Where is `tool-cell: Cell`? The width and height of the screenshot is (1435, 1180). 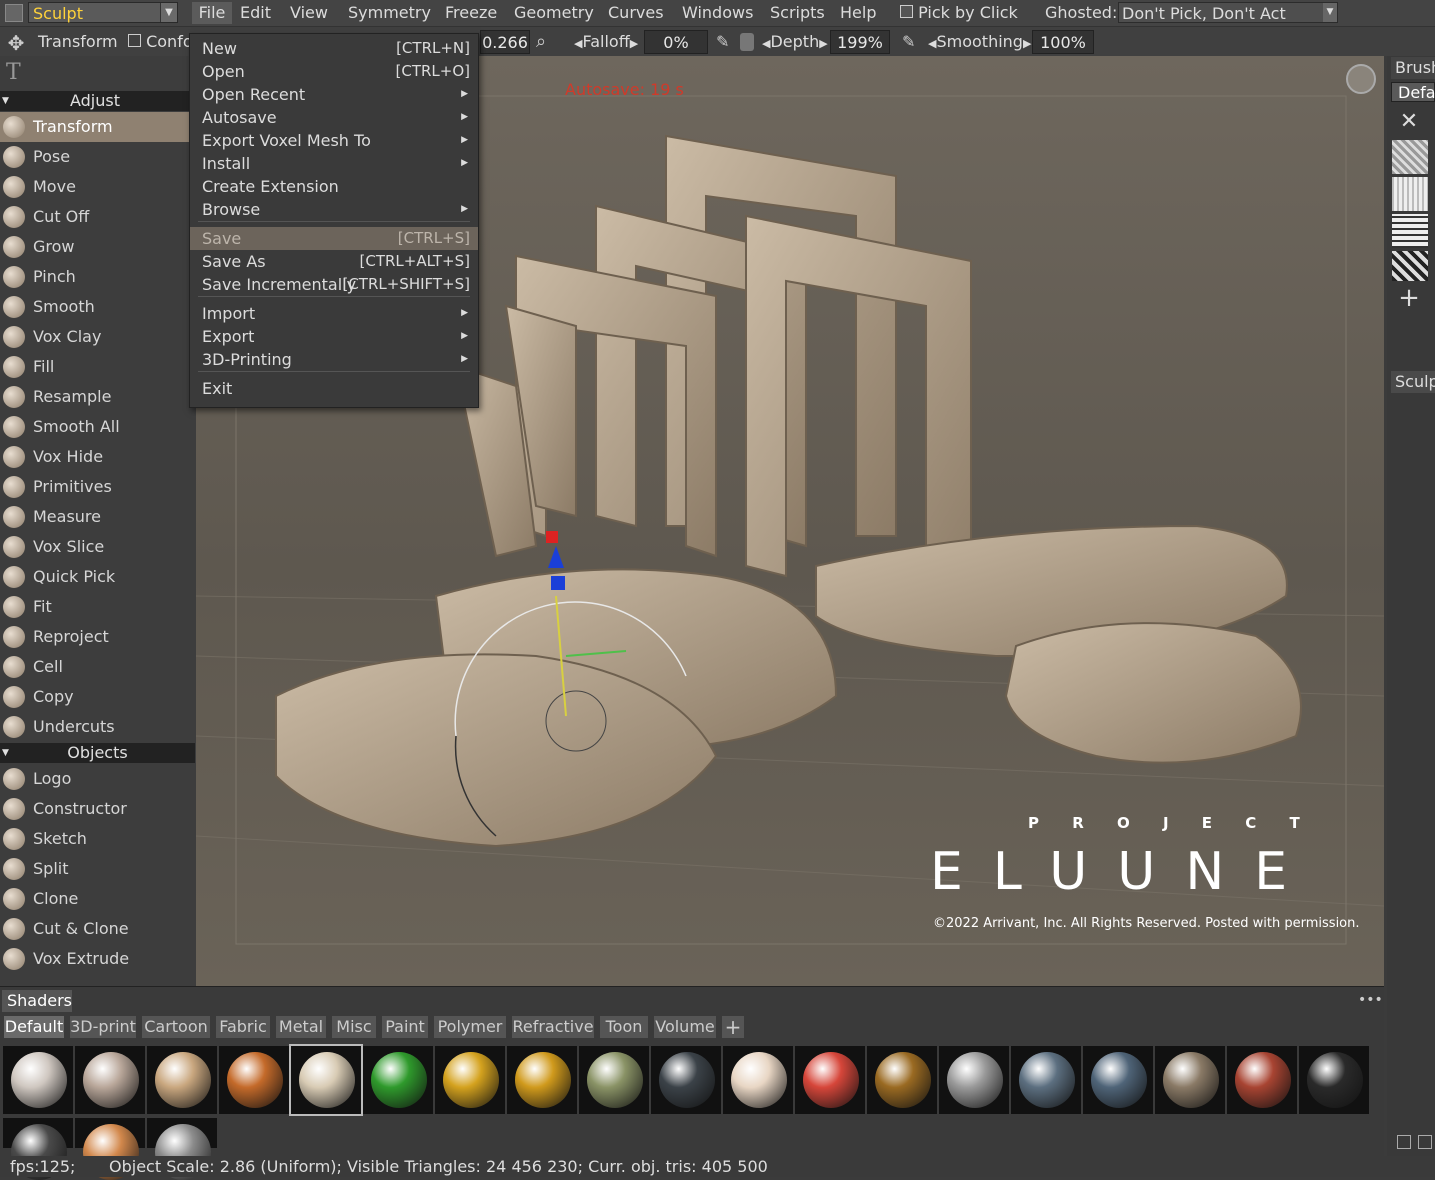
tool-cell: Cell is located at coordinates (95, 667).